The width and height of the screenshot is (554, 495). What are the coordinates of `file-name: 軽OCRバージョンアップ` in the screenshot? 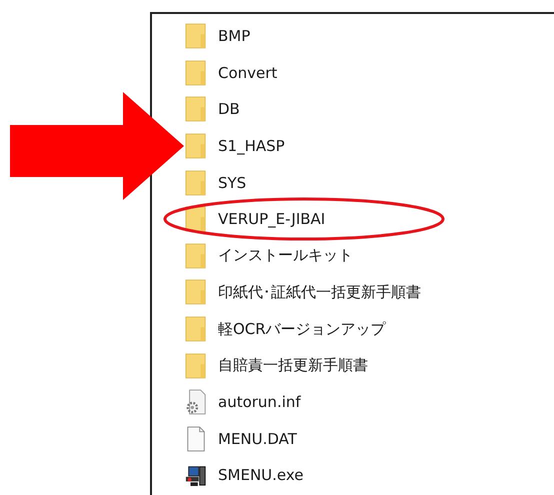 It's located at (302, 329).